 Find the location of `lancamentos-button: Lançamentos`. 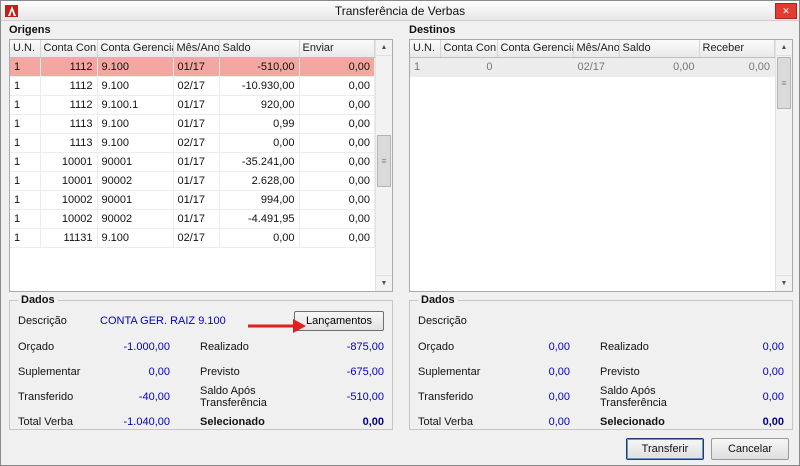

lancamentos-button: Lançamentos is located at coordinates (339, 321).